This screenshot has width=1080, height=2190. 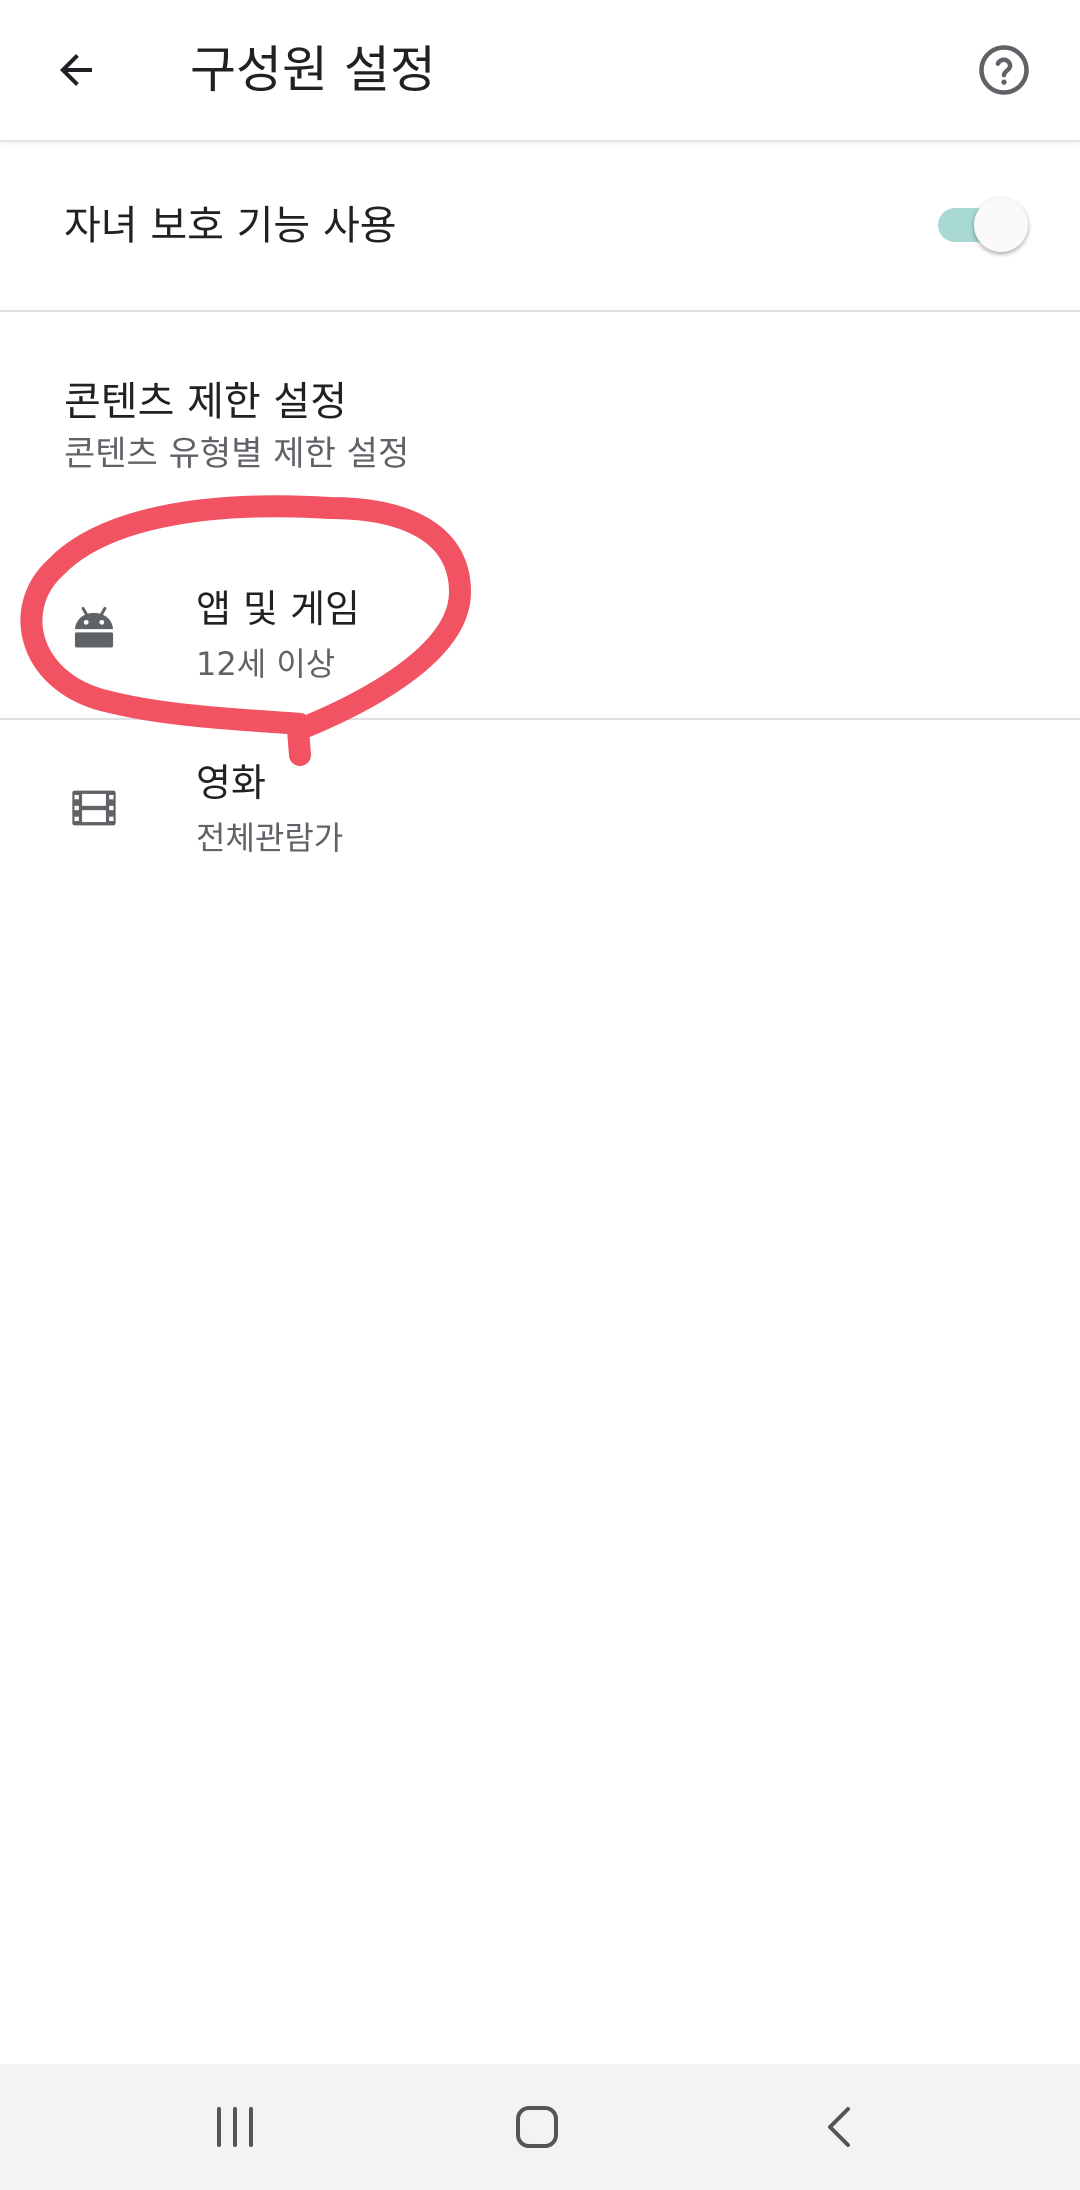 I want to click on help-button, so click(x=1004, y=70).